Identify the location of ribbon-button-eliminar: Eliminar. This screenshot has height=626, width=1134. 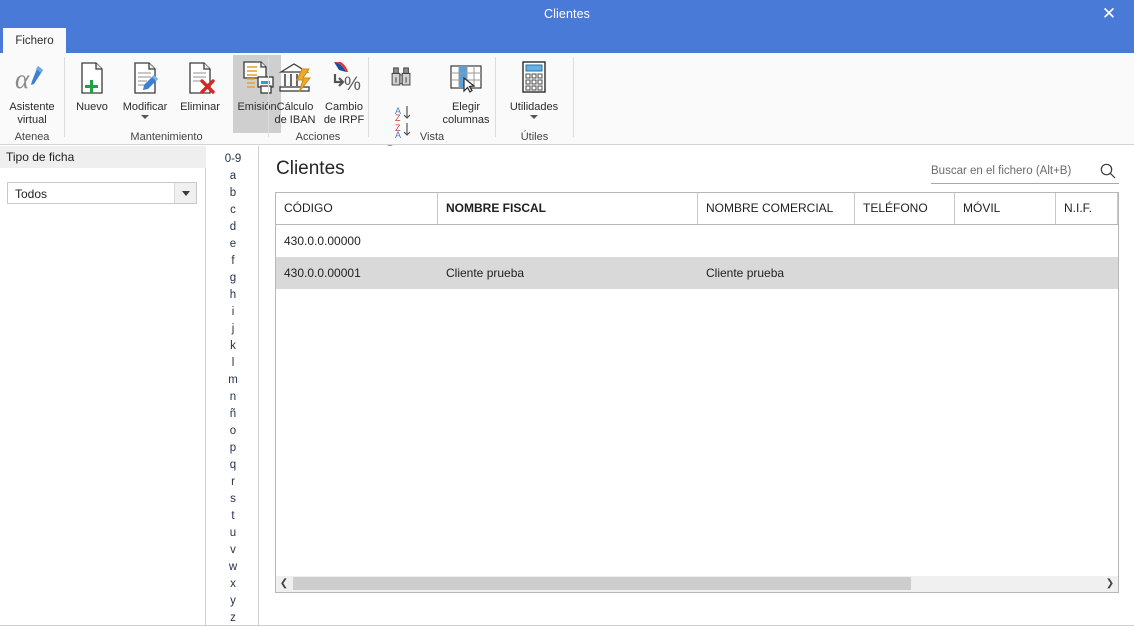
(200, 93).